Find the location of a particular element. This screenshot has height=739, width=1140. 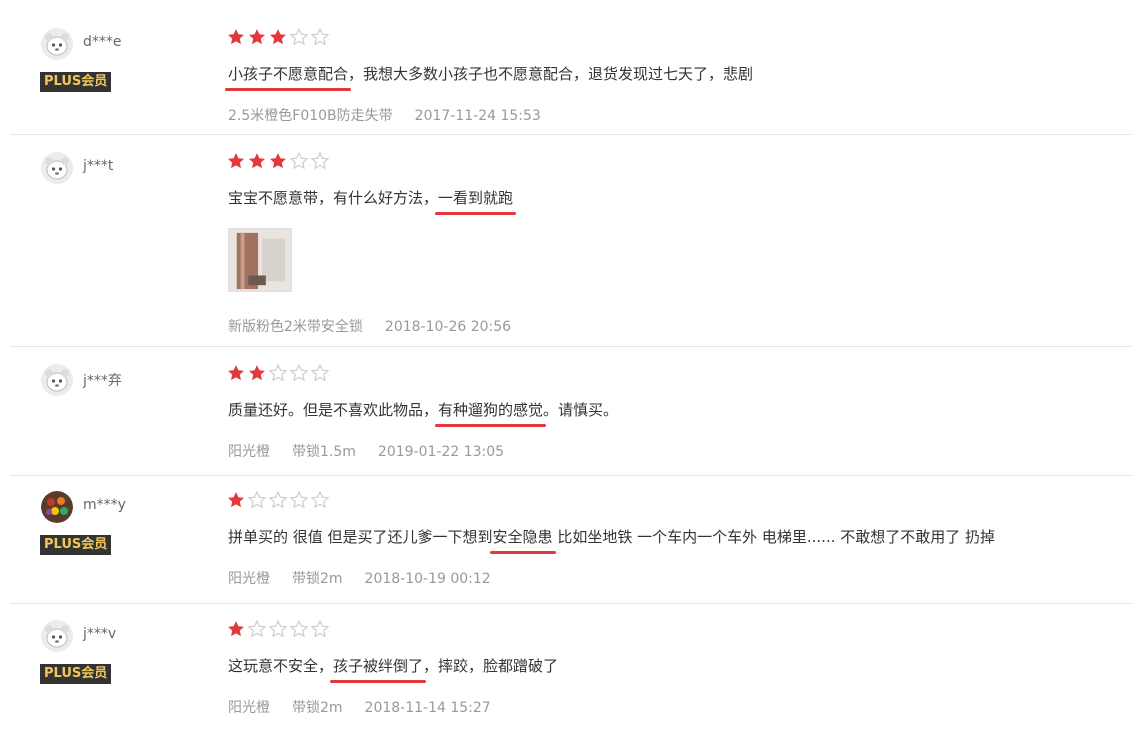

review-datetime: 2018-10-26 20:56 is located at coordinates (448, 327).